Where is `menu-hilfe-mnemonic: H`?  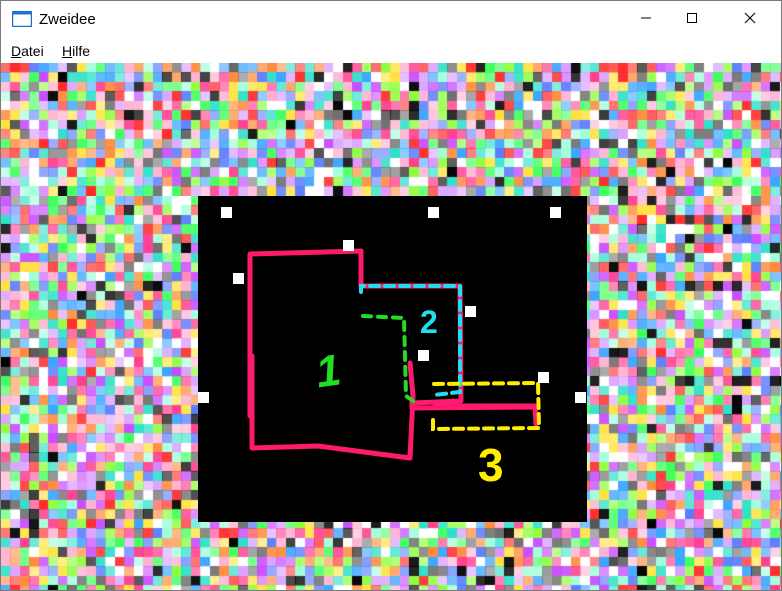 menu-hilfe-mnemonic: H is located at coordinates (67, 51).